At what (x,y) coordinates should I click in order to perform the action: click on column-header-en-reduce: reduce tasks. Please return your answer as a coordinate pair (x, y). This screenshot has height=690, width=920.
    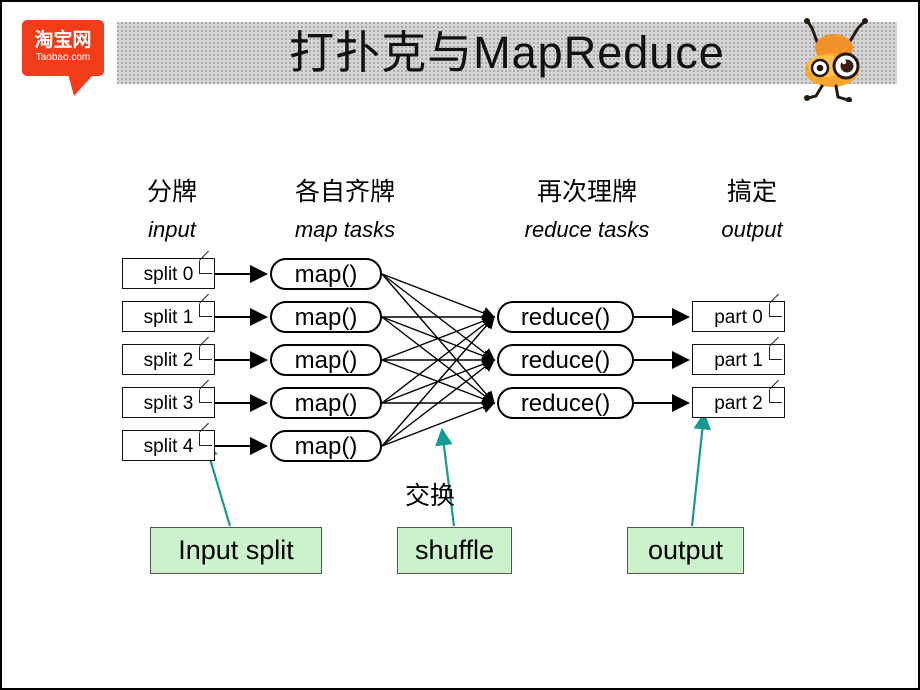
    Looking at the image, I should click on (587, 229).